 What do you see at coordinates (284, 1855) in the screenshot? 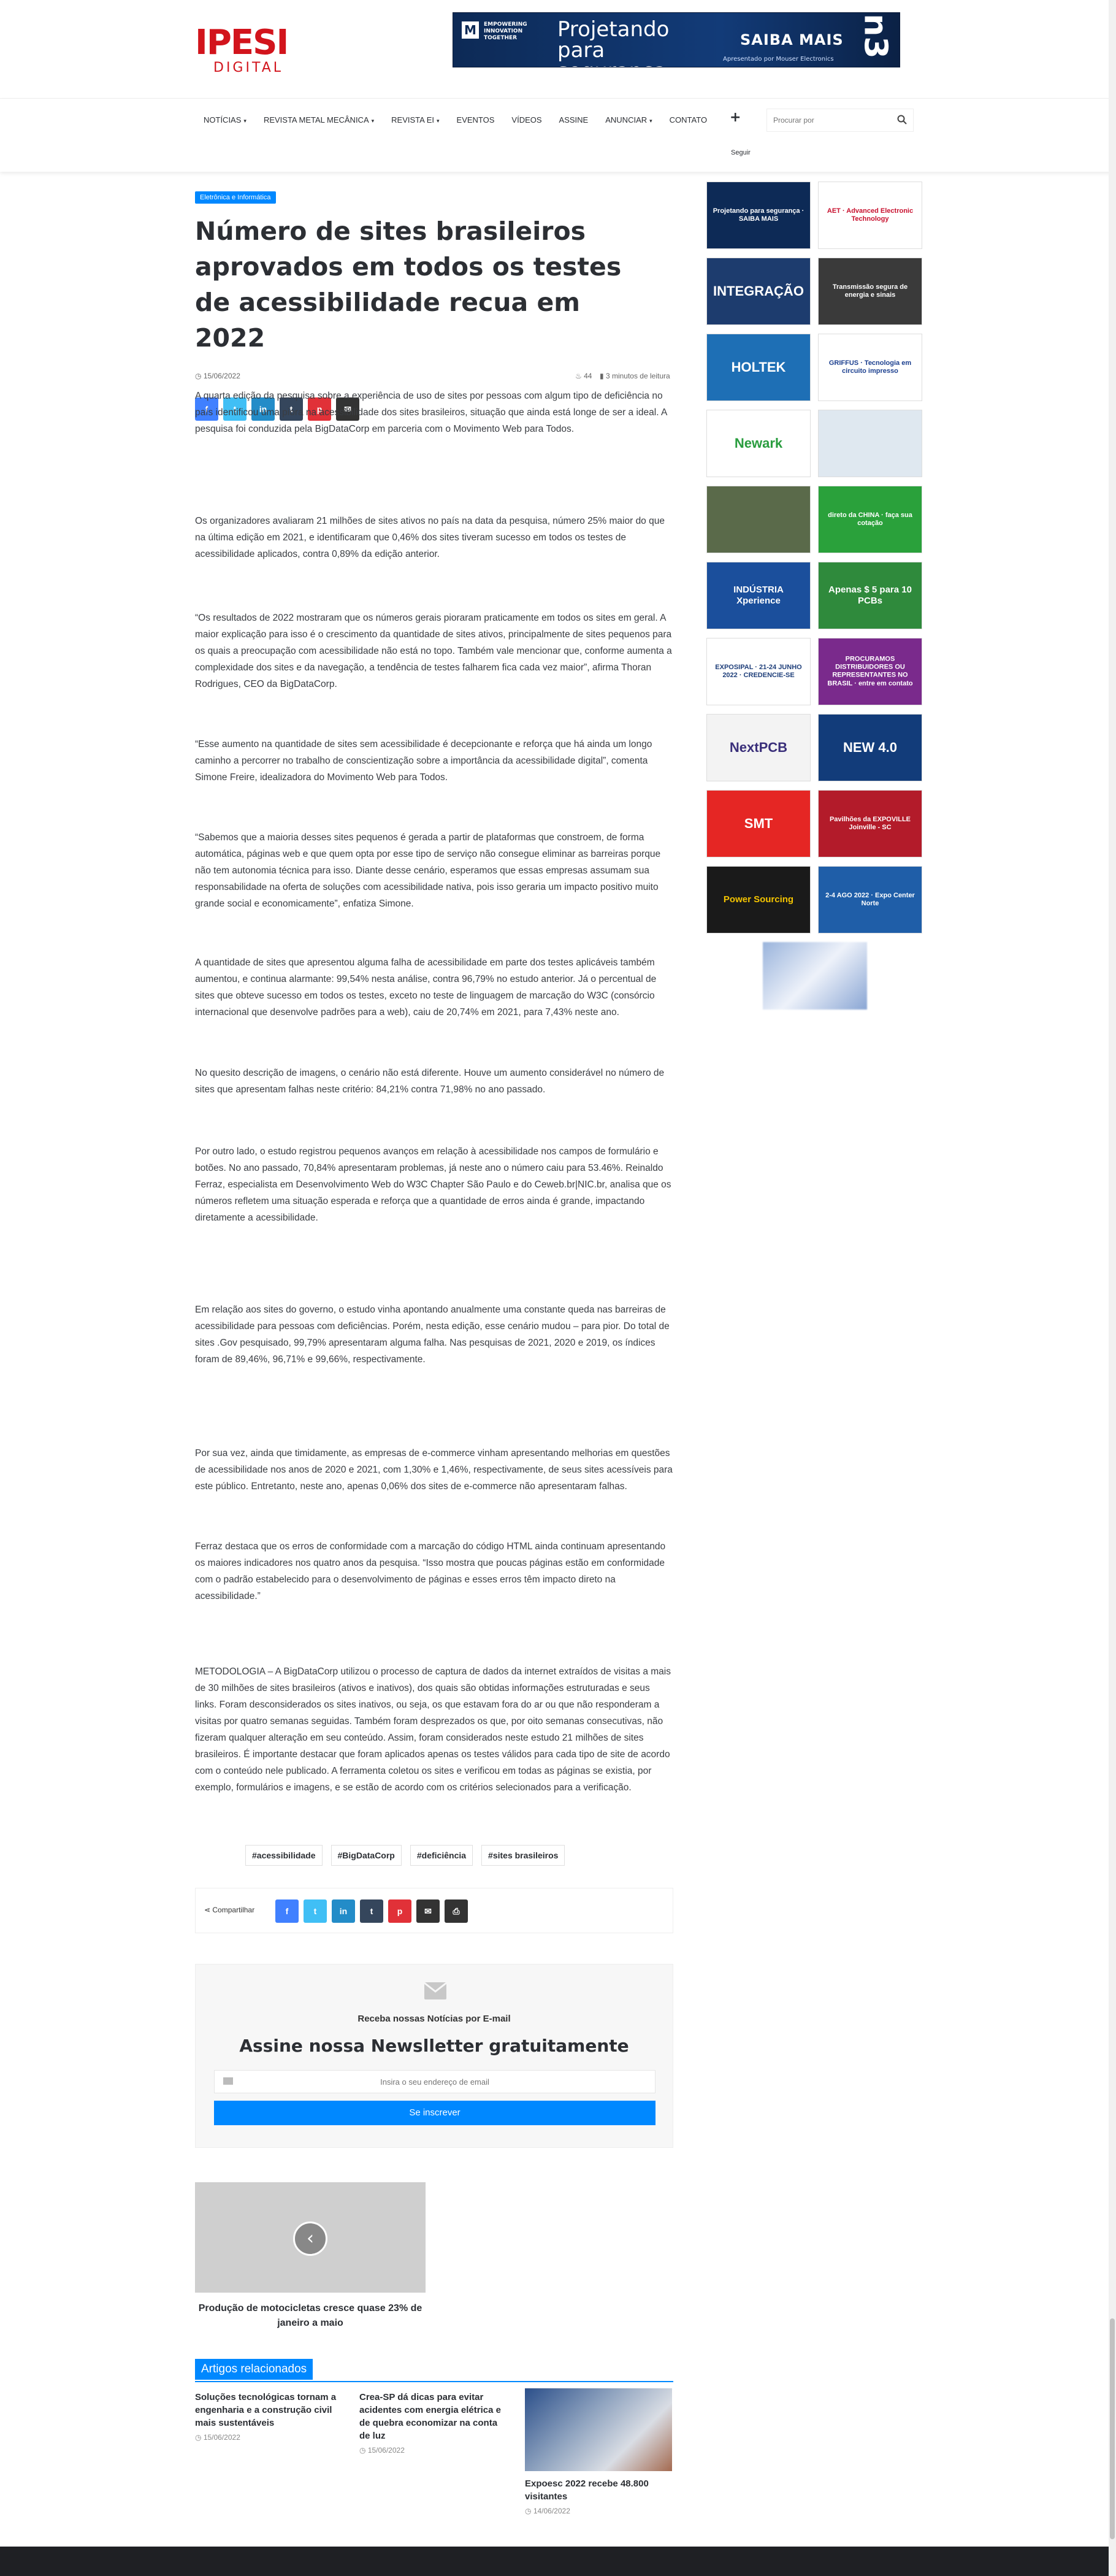
I see `tag: #acessibilidade` at bounding box center [284, 1855].